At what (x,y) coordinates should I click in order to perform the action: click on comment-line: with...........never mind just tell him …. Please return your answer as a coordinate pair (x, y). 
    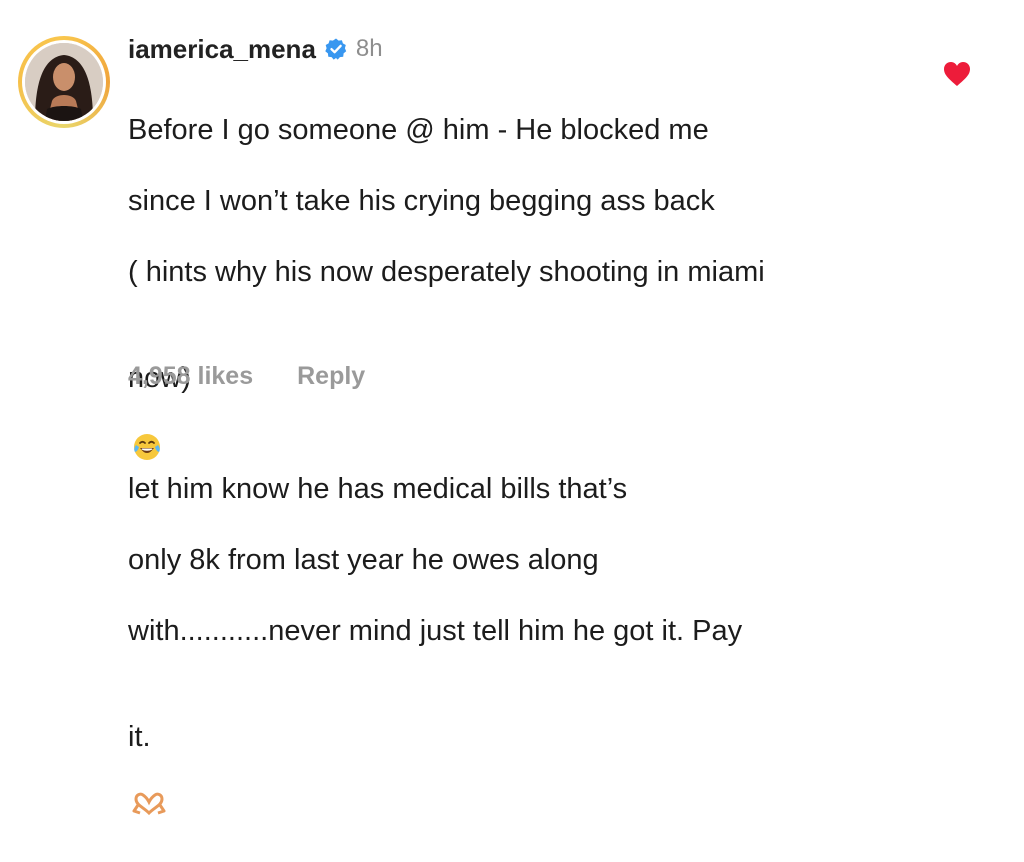
    Looking at the image, I should click on (435, 630).